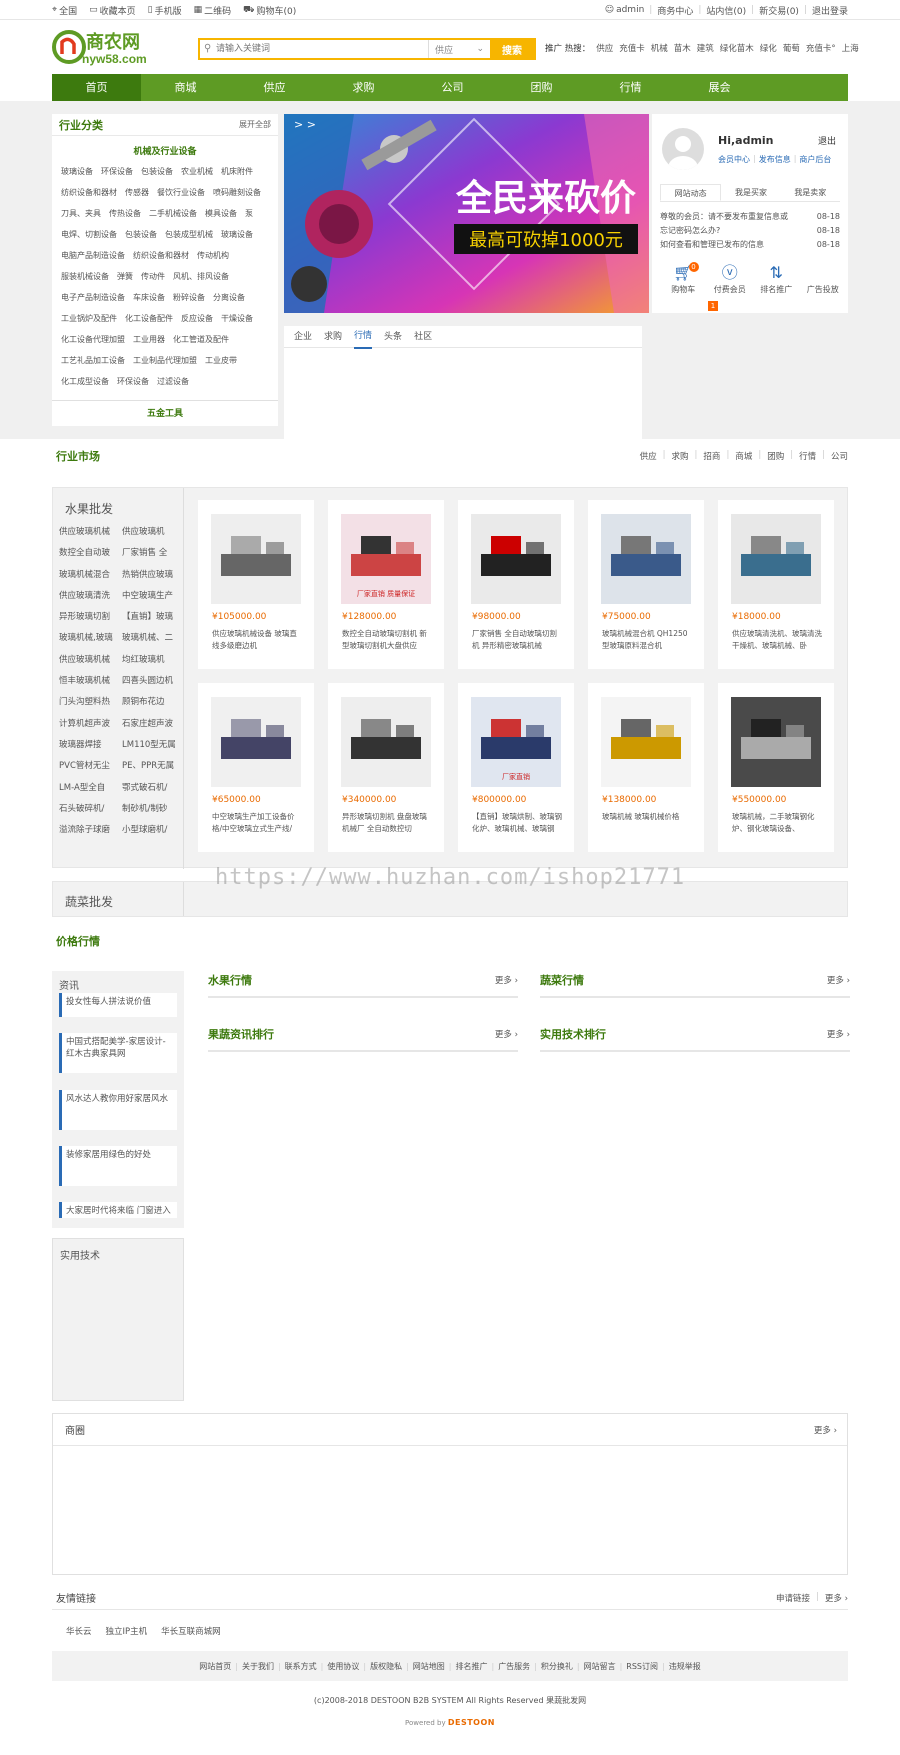 Image resolution: width=900 pixels, height=1755 pixels. What do you see at coordinates (471, 1666) in the screenshot?
I see `footer-link: 排名推广` at bounding box center [471, 1666].